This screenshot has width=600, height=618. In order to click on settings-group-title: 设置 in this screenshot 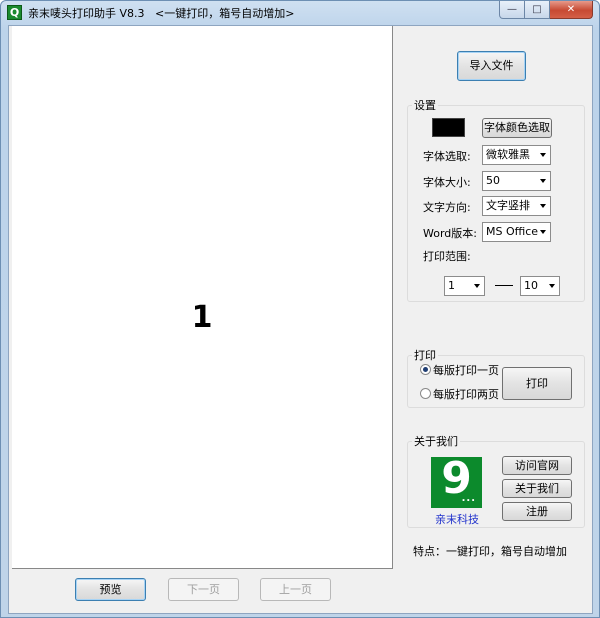, I will do `click(425, 105)`.